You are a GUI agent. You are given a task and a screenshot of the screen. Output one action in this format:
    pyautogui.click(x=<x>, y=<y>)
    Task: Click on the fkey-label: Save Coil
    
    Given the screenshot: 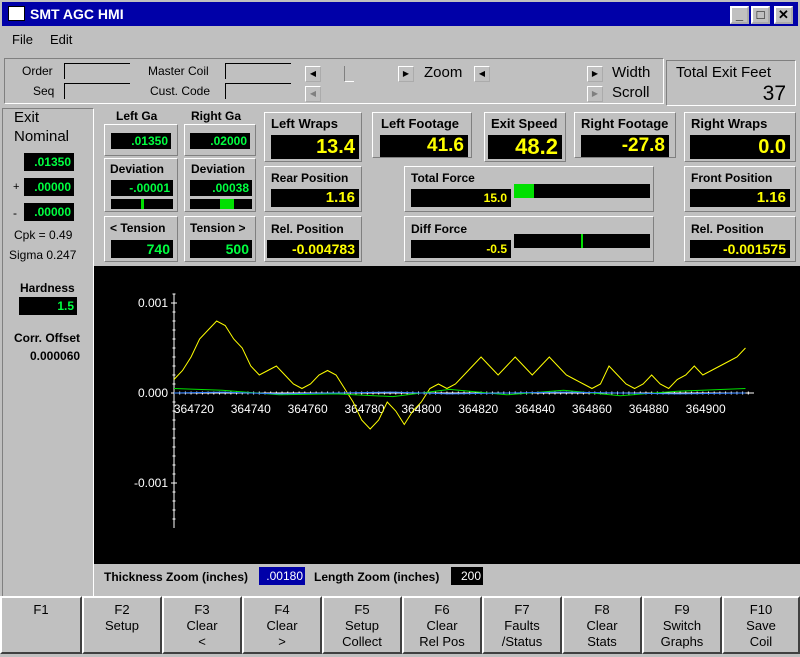 What is the action you would take?
    pyautogui.click(x=761, y=633)
    